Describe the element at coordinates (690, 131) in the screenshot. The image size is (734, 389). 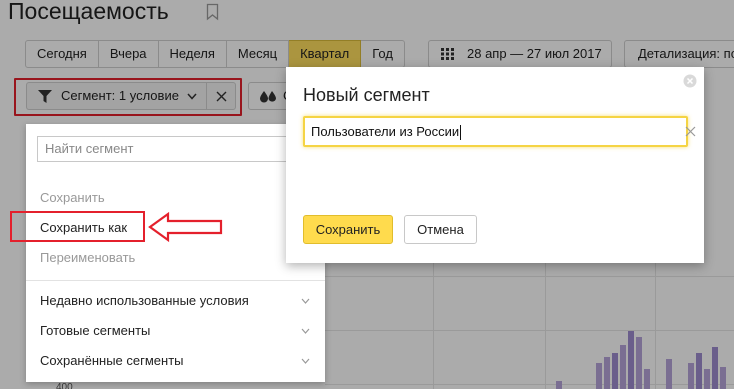
I see `clear-icon` at that location.